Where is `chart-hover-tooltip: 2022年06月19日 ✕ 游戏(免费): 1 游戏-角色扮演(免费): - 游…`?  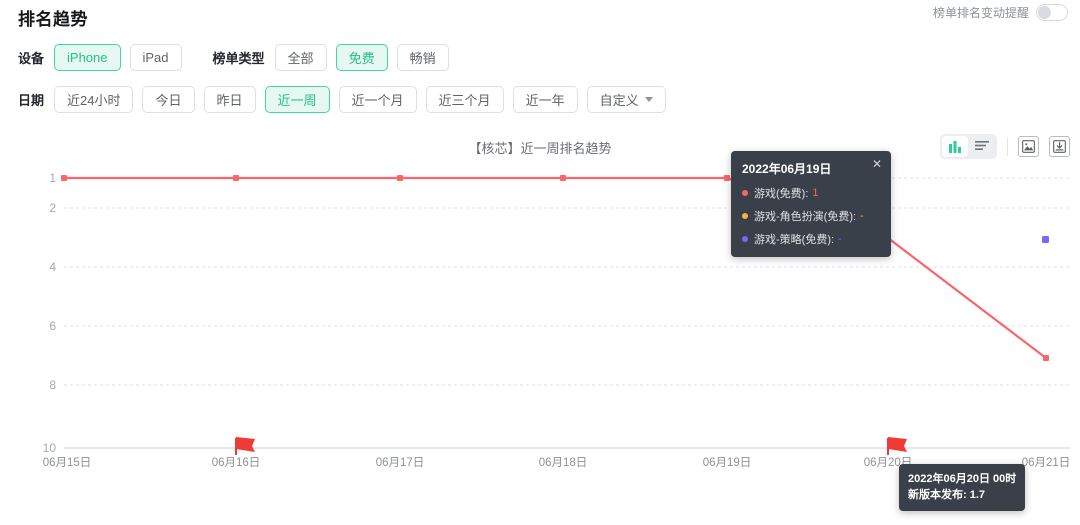 chart-hover-tooltip: 2022年06月19日 ✕ 游戏(免费): 1 游戏-角色扮演(免费): - 游… is located at coordinates (811, 204).